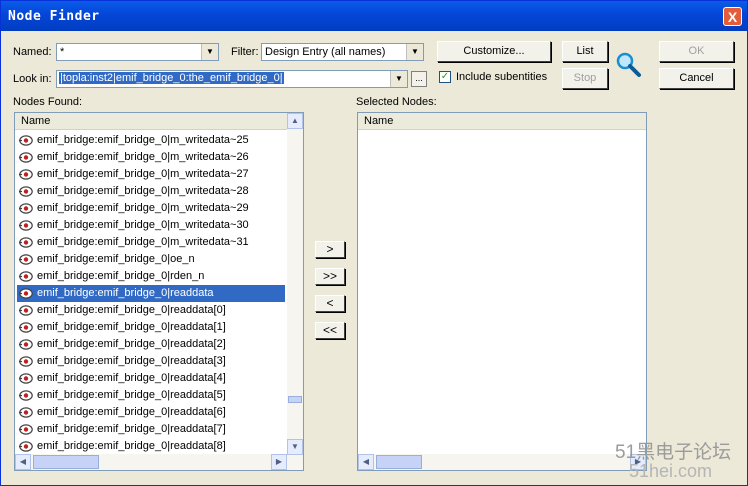  What do you see at coordinates (131, 395) in the screenshot?
I see `node-name: emif_bridge:emif_bridge_0|readdata[5]` at bounding box center [131, 395].